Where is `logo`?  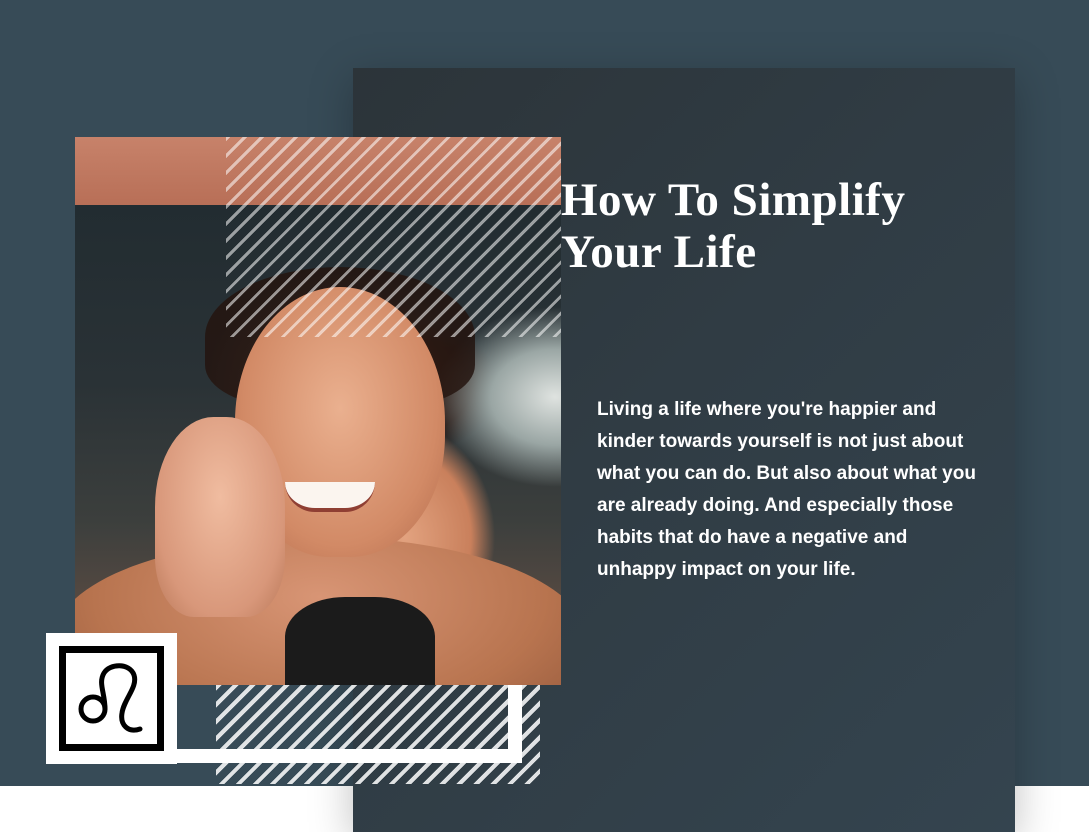 logo is located at coordinates (111, 698).